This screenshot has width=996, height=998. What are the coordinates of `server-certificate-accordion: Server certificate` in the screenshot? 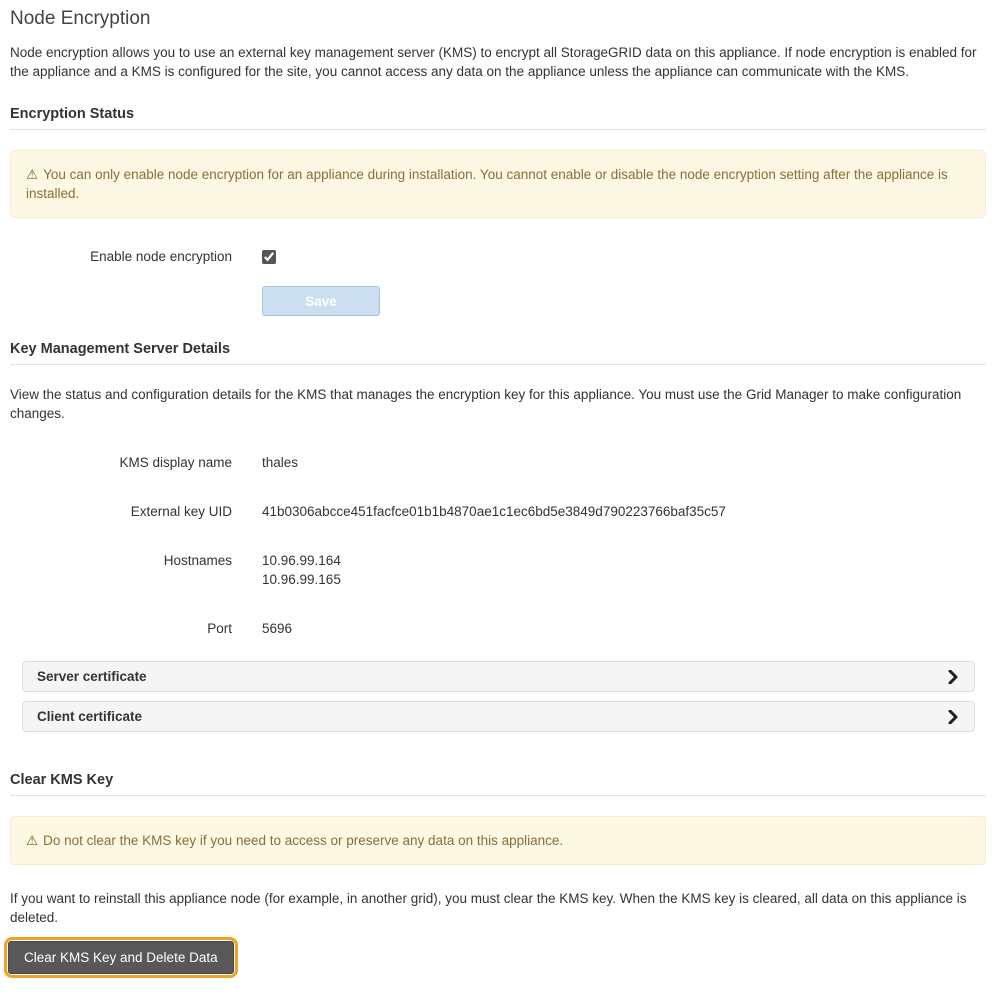 It's located at (498, 676).